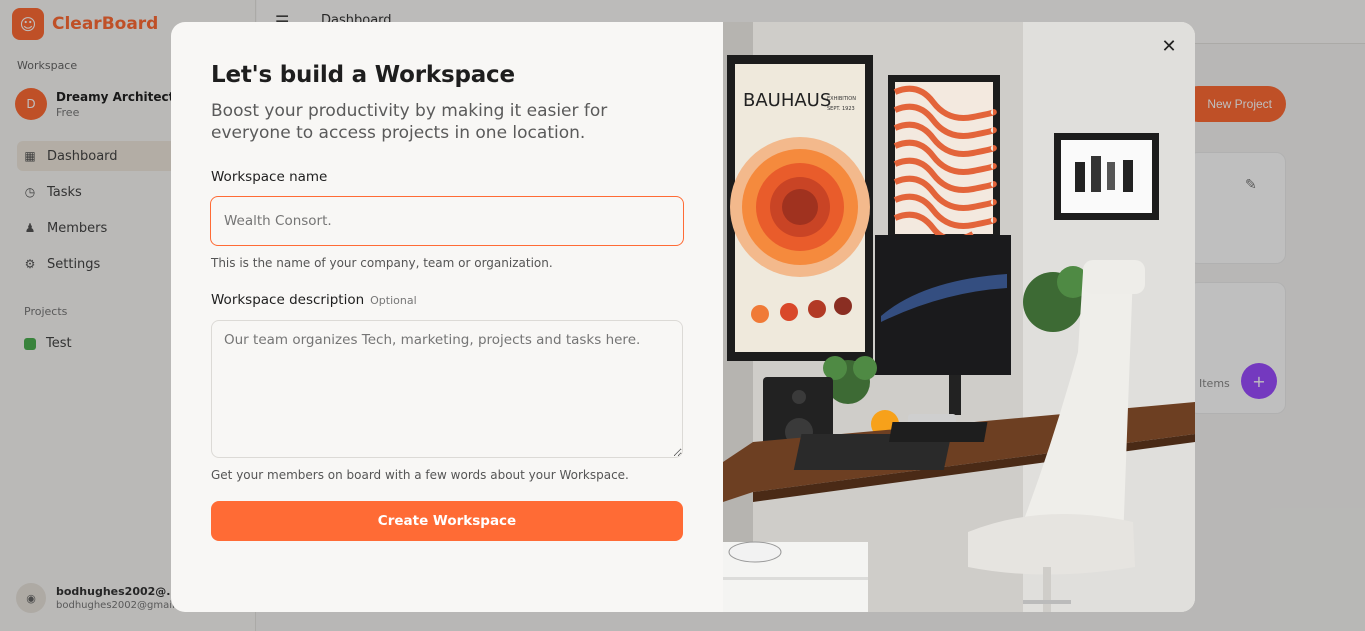  Describe the element at coordinates (841, 109) in the screenshot. I see `poster-subtitle-2: SEPT. 1923` at that location.